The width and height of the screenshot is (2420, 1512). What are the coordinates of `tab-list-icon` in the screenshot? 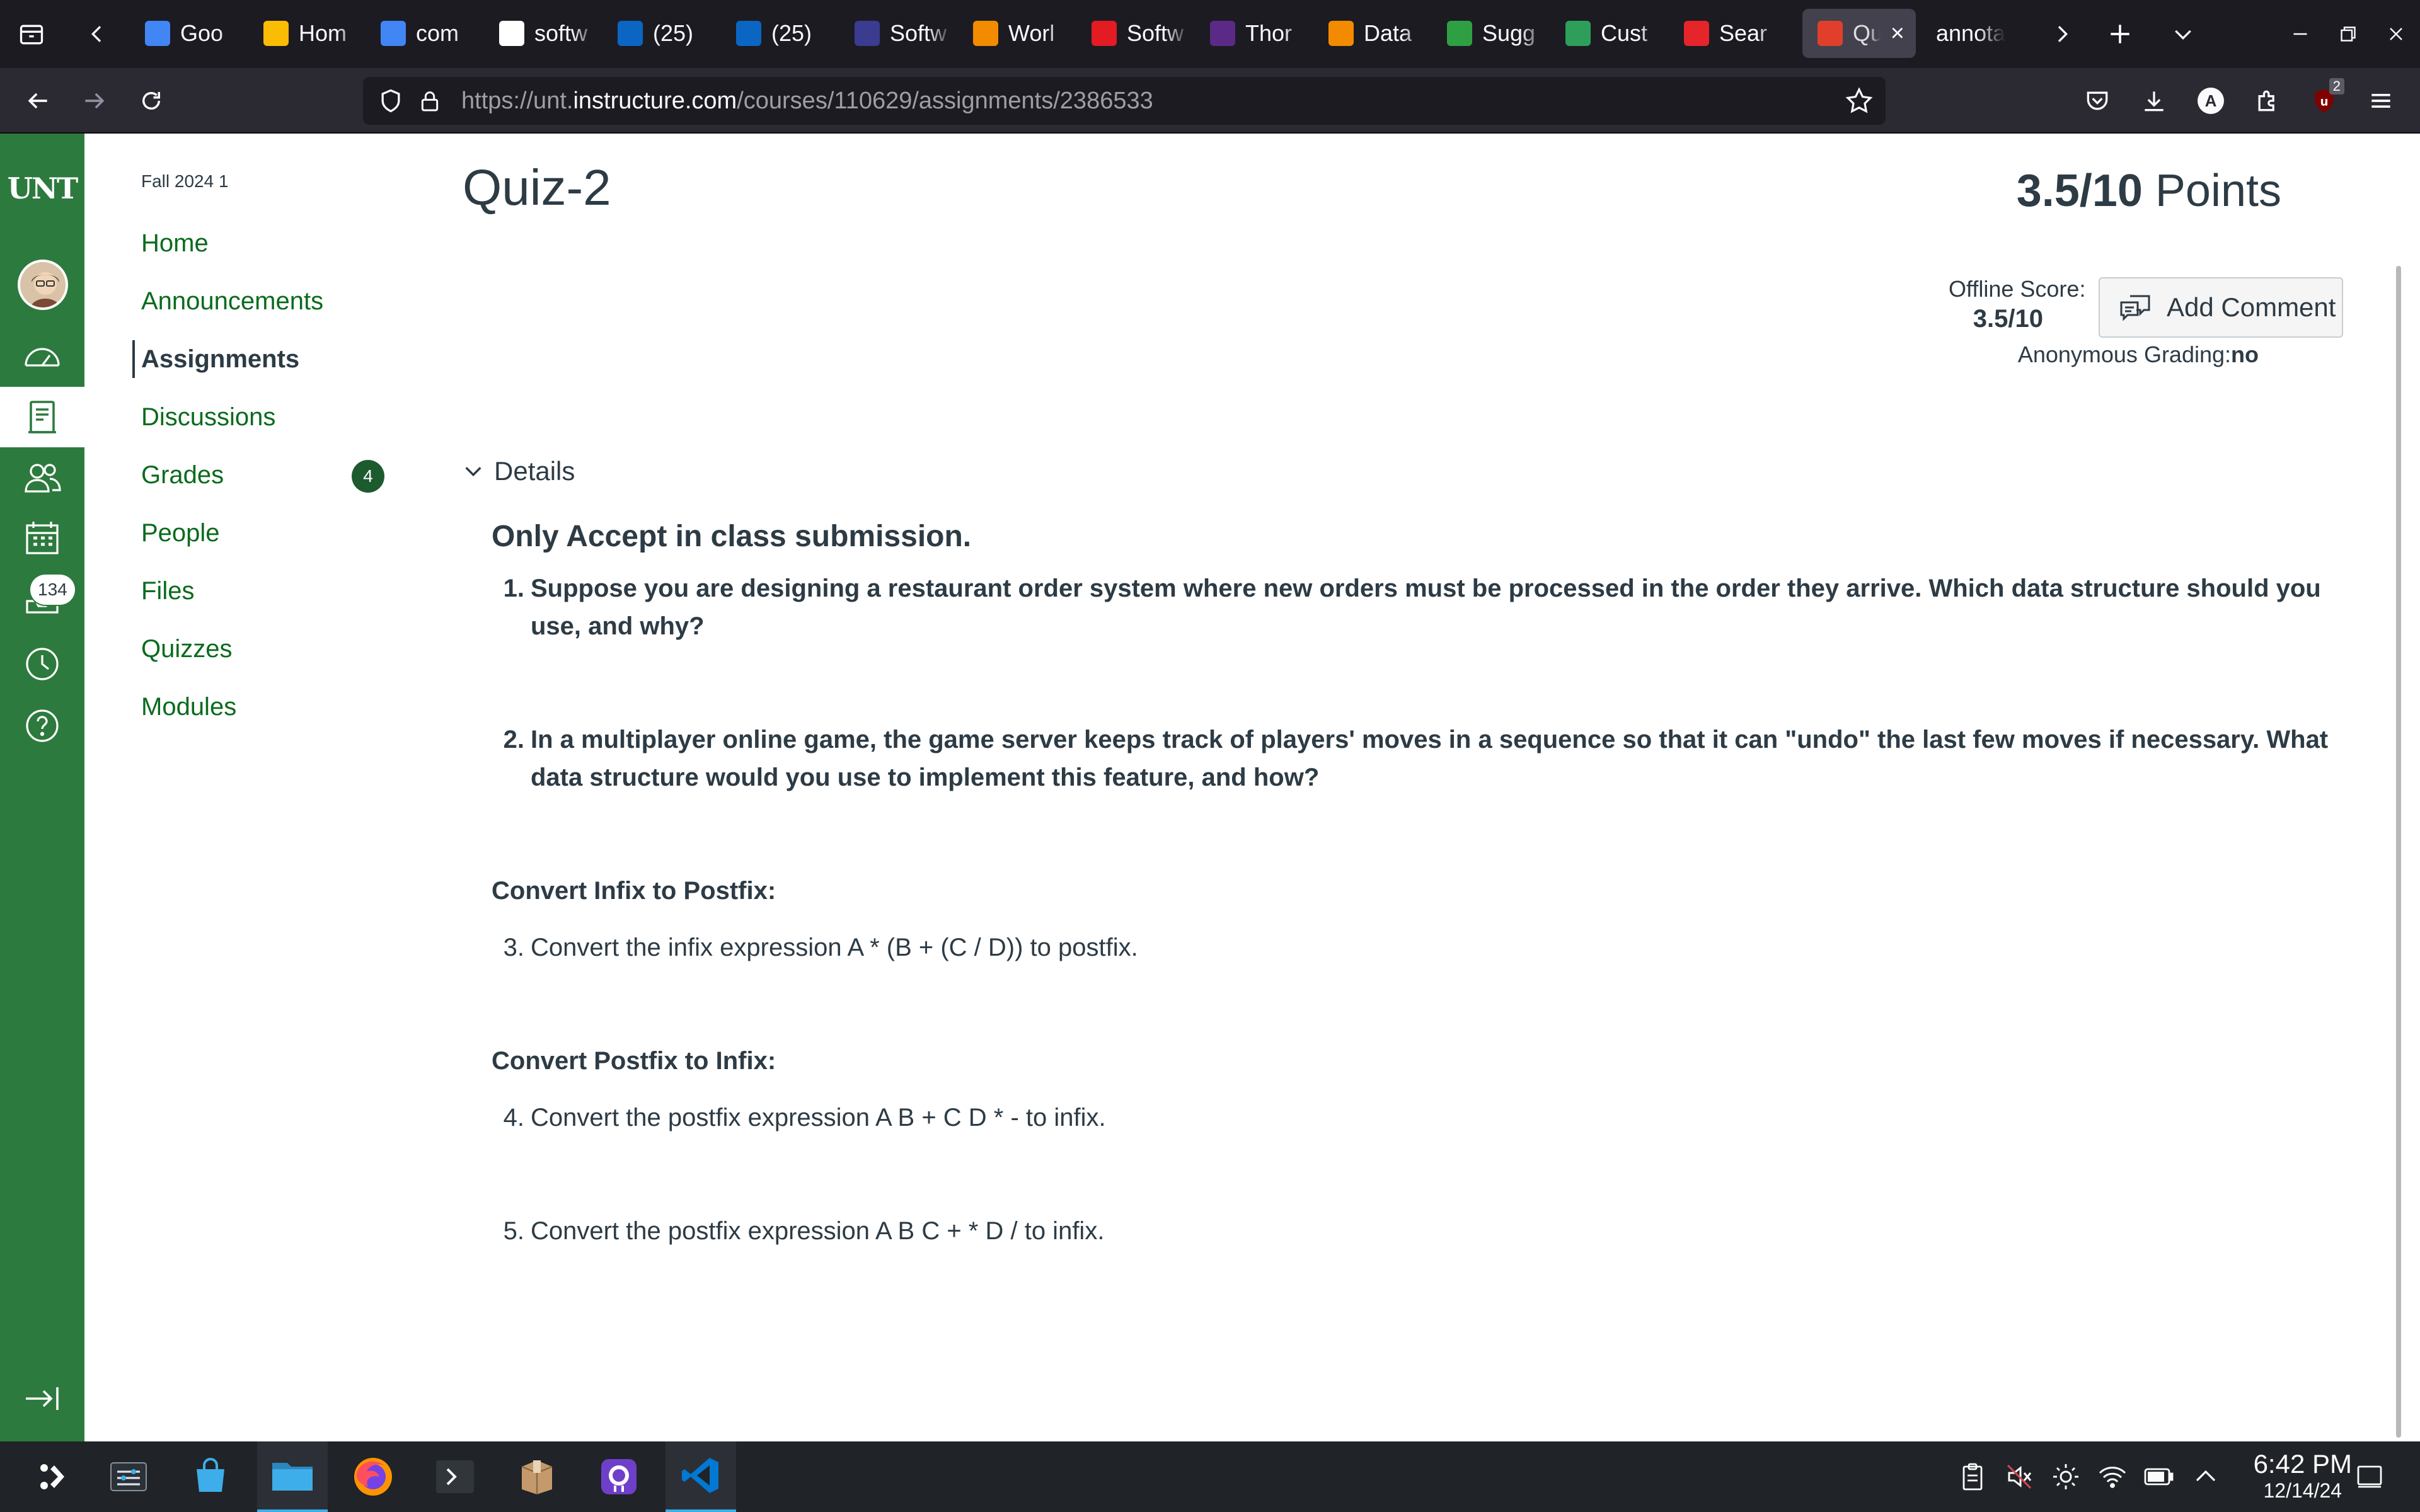 It's located at (32, 34).